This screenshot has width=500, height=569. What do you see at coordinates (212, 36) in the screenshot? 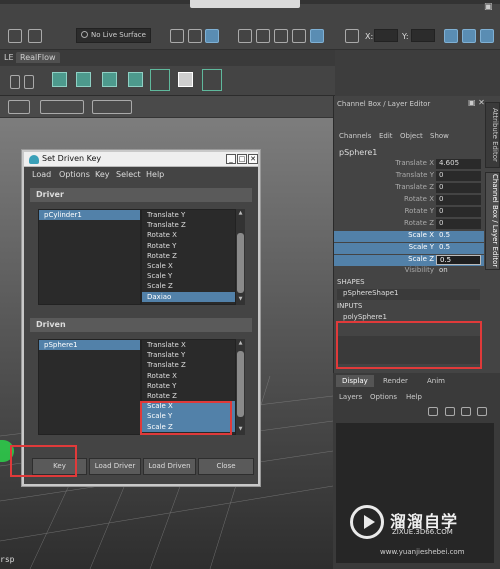
I see `render-view-icon` at bounding box center [212, 36].